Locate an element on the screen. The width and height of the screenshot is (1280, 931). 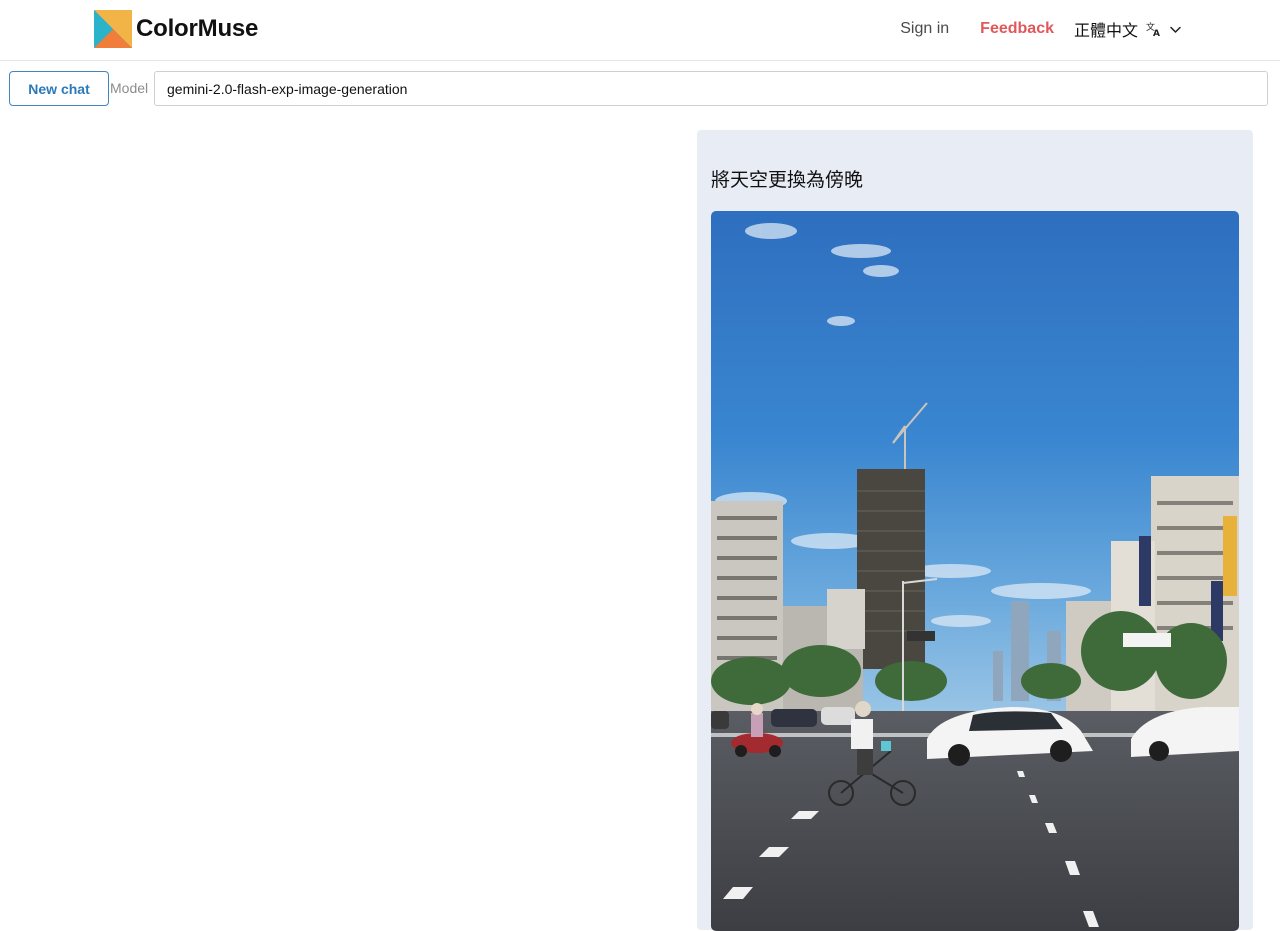
header-nav: Sign in Feedback 正體中文 文 A is located at coordinates (1041, 29).